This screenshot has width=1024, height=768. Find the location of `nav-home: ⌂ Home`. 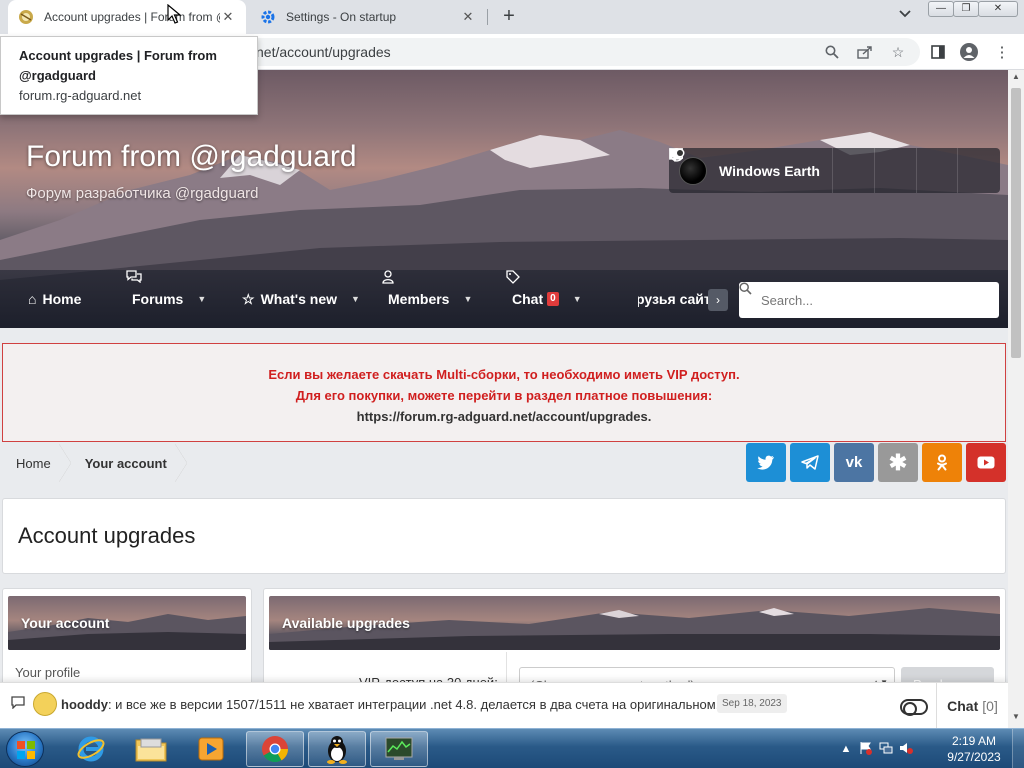

nav-home: ⌂ Home is located at coordinates (54, 299).